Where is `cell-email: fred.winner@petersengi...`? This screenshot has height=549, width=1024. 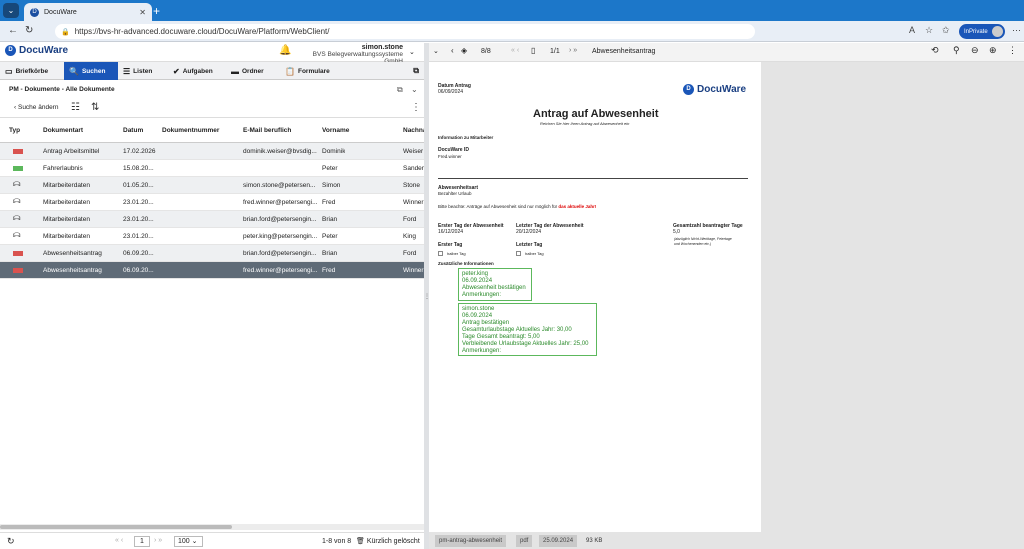
cell-email: fred.winner@petersengi... is located at coordinates (280, 202).